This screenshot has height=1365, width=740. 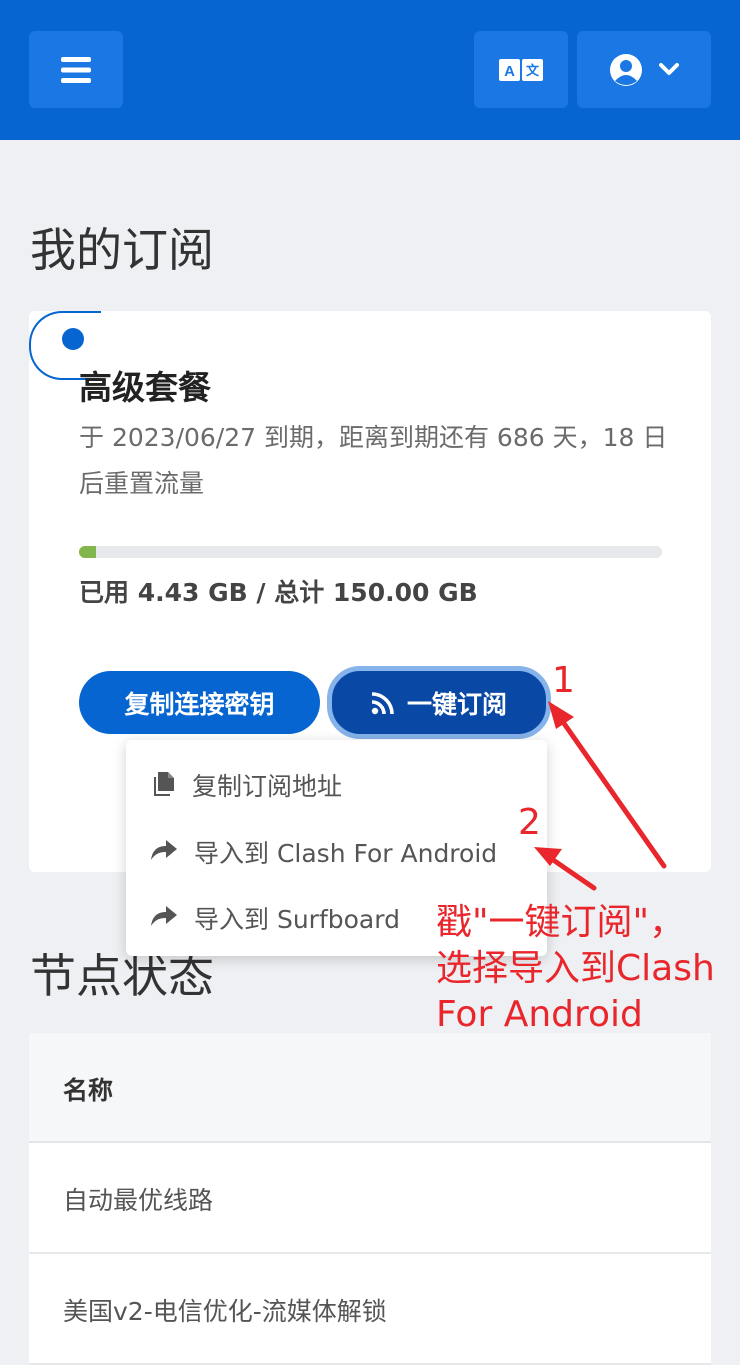 I want to click on plan-description: 于 2023/06/27 到期，距离到期还有 686 天，18 日后重置流量, so click(x=373, y=460).